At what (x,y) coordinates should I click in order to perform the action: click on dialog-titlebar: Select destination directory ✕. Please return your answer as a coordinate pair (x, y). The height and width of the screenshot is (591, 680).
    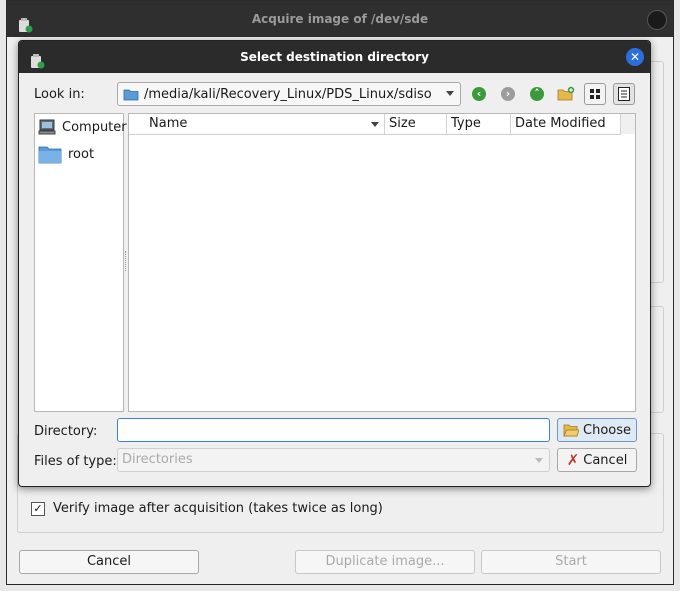
    Looking at the image, I should click on (334, 57).